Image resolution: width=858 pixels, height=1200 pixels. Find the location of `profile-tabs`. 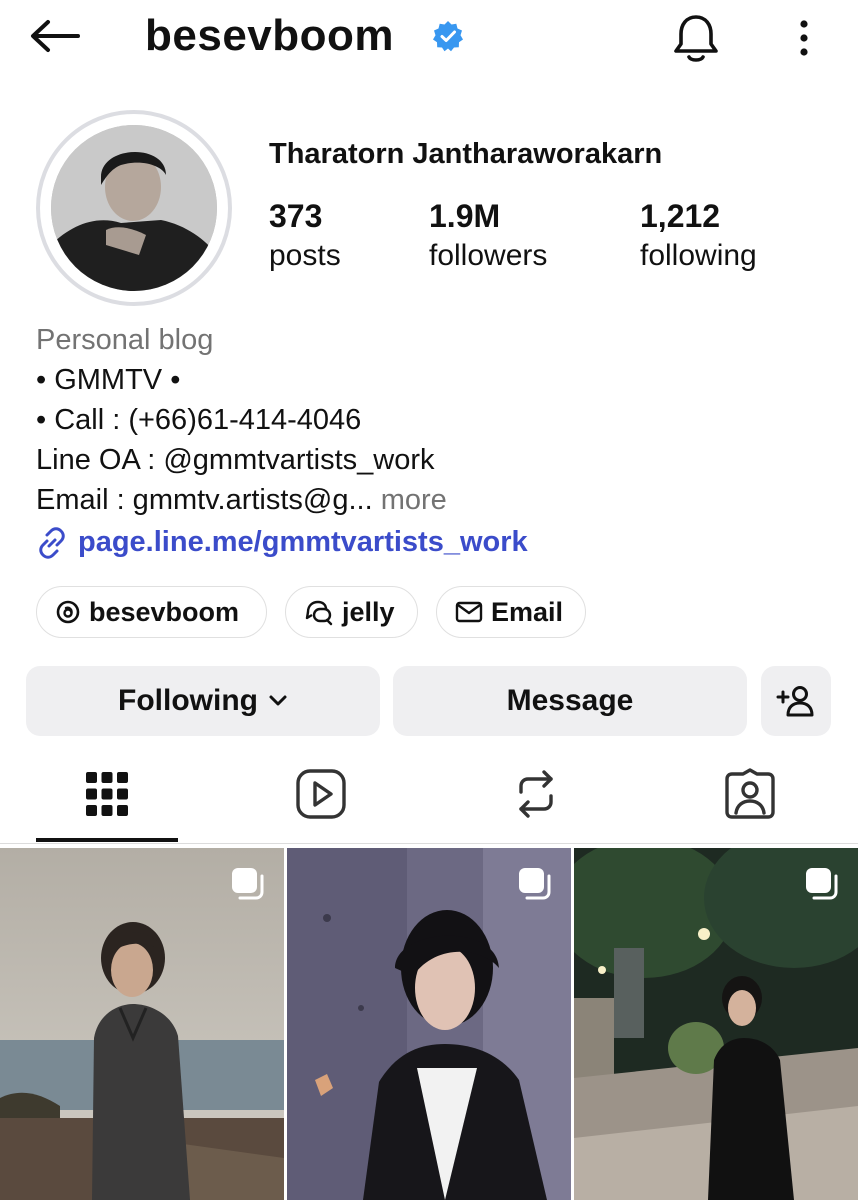

profile-tabs is located at coordinates (429, 803).